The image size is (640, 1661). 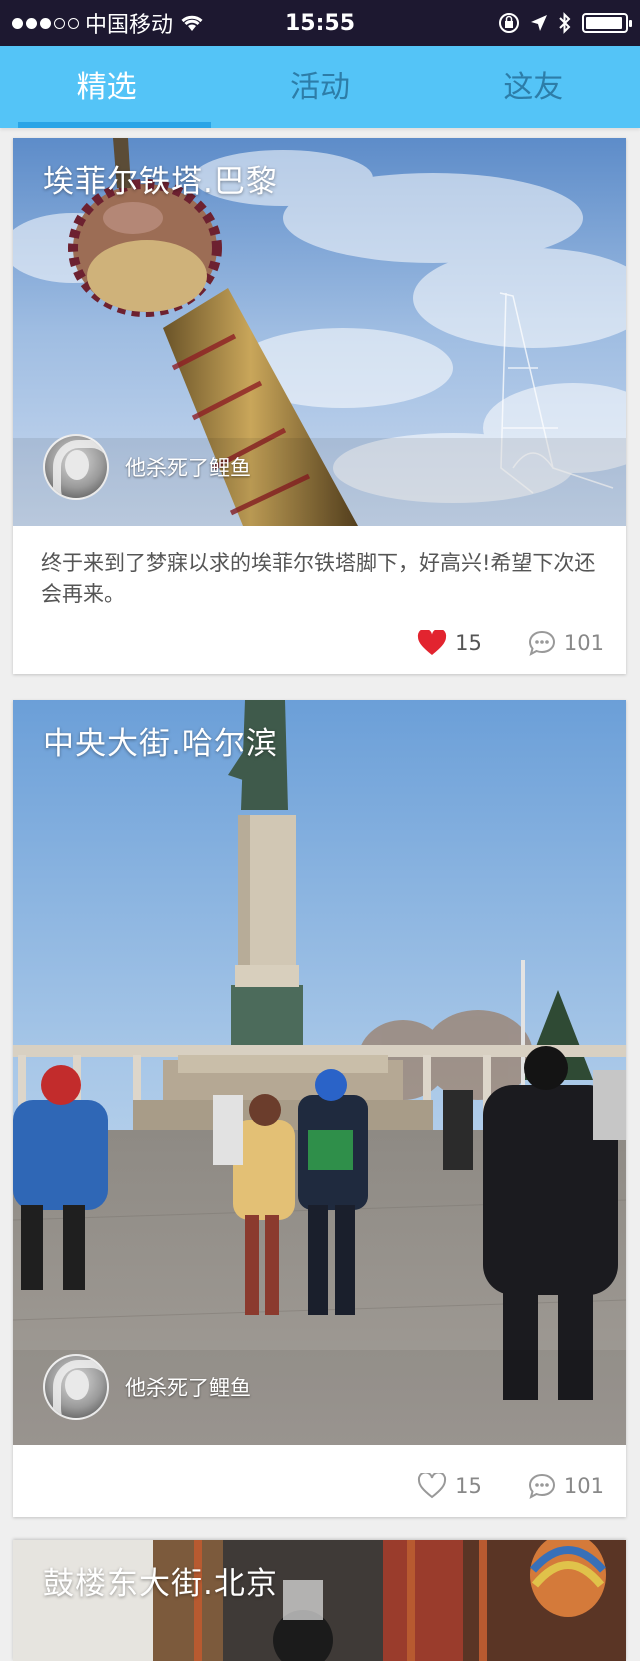 What do you see at coordinates (318, 578) in the screenshot?
I see `post-text: 终于来到了梦寐以求的埃菲尔铁塔脚下，好高兴!希望下次还会再来。` at bounding box center [318, 578].